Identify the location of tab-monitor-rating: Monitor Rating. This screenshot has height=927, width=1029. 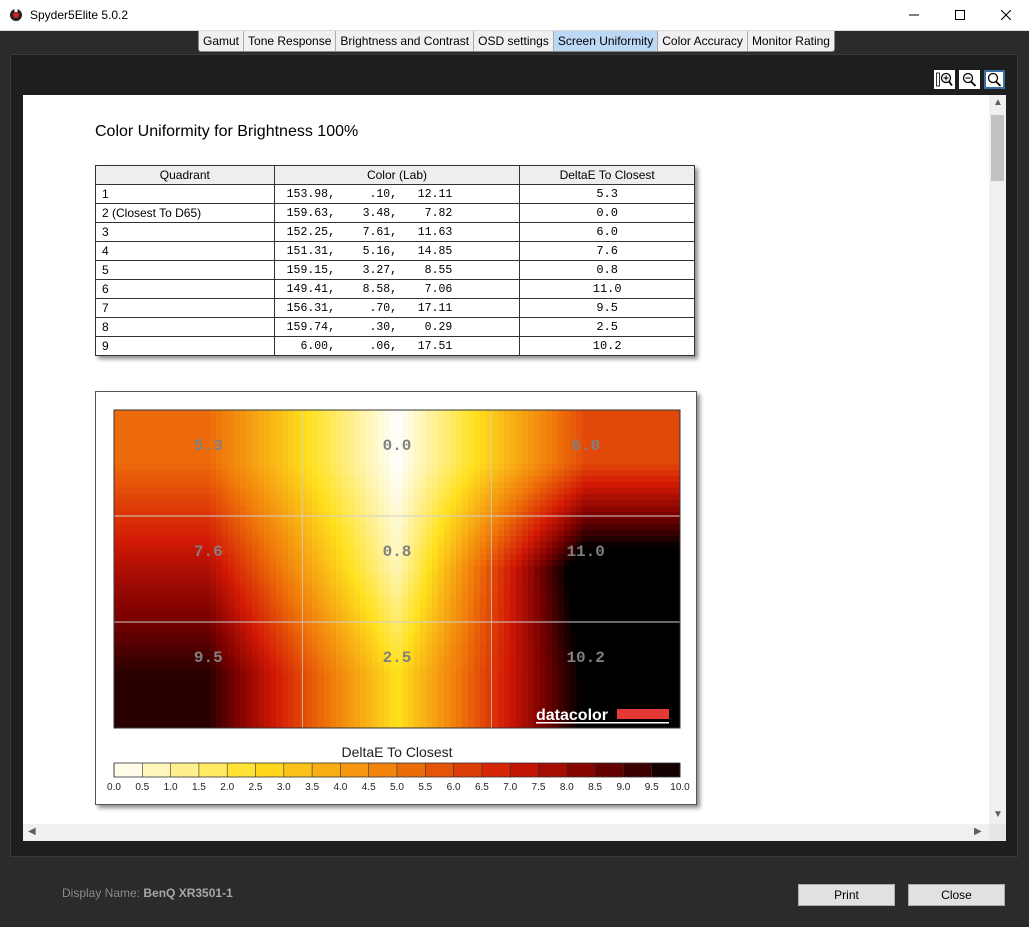
(791, 41).